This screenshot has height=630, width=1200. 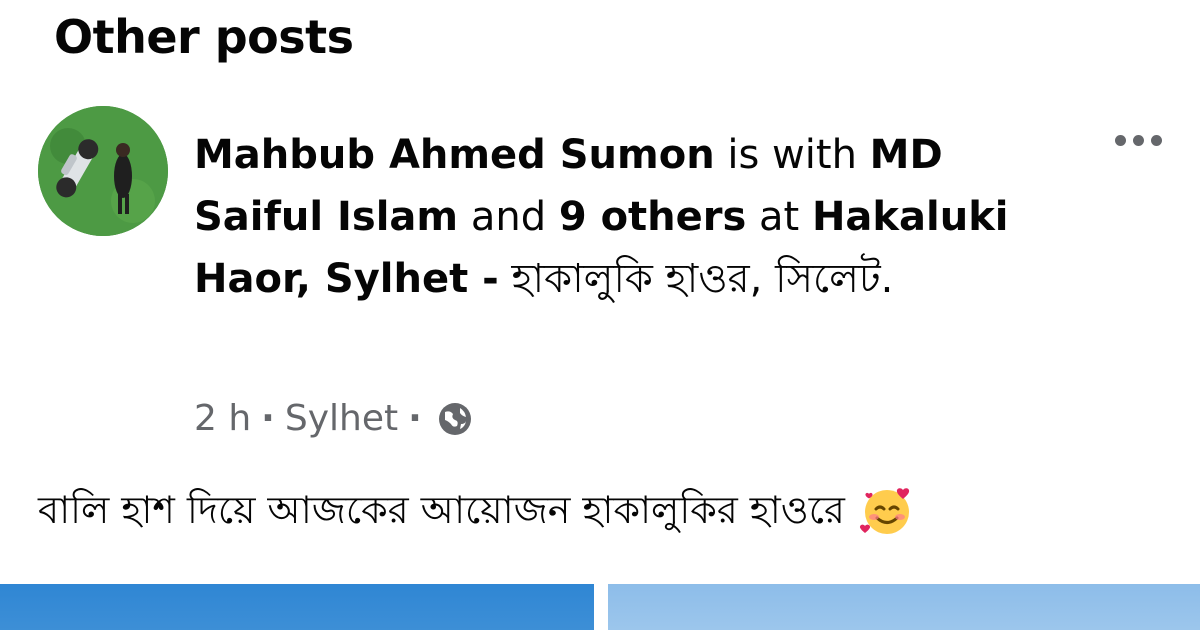 I want to click on more-options-button, so click(x=1138, y=140).